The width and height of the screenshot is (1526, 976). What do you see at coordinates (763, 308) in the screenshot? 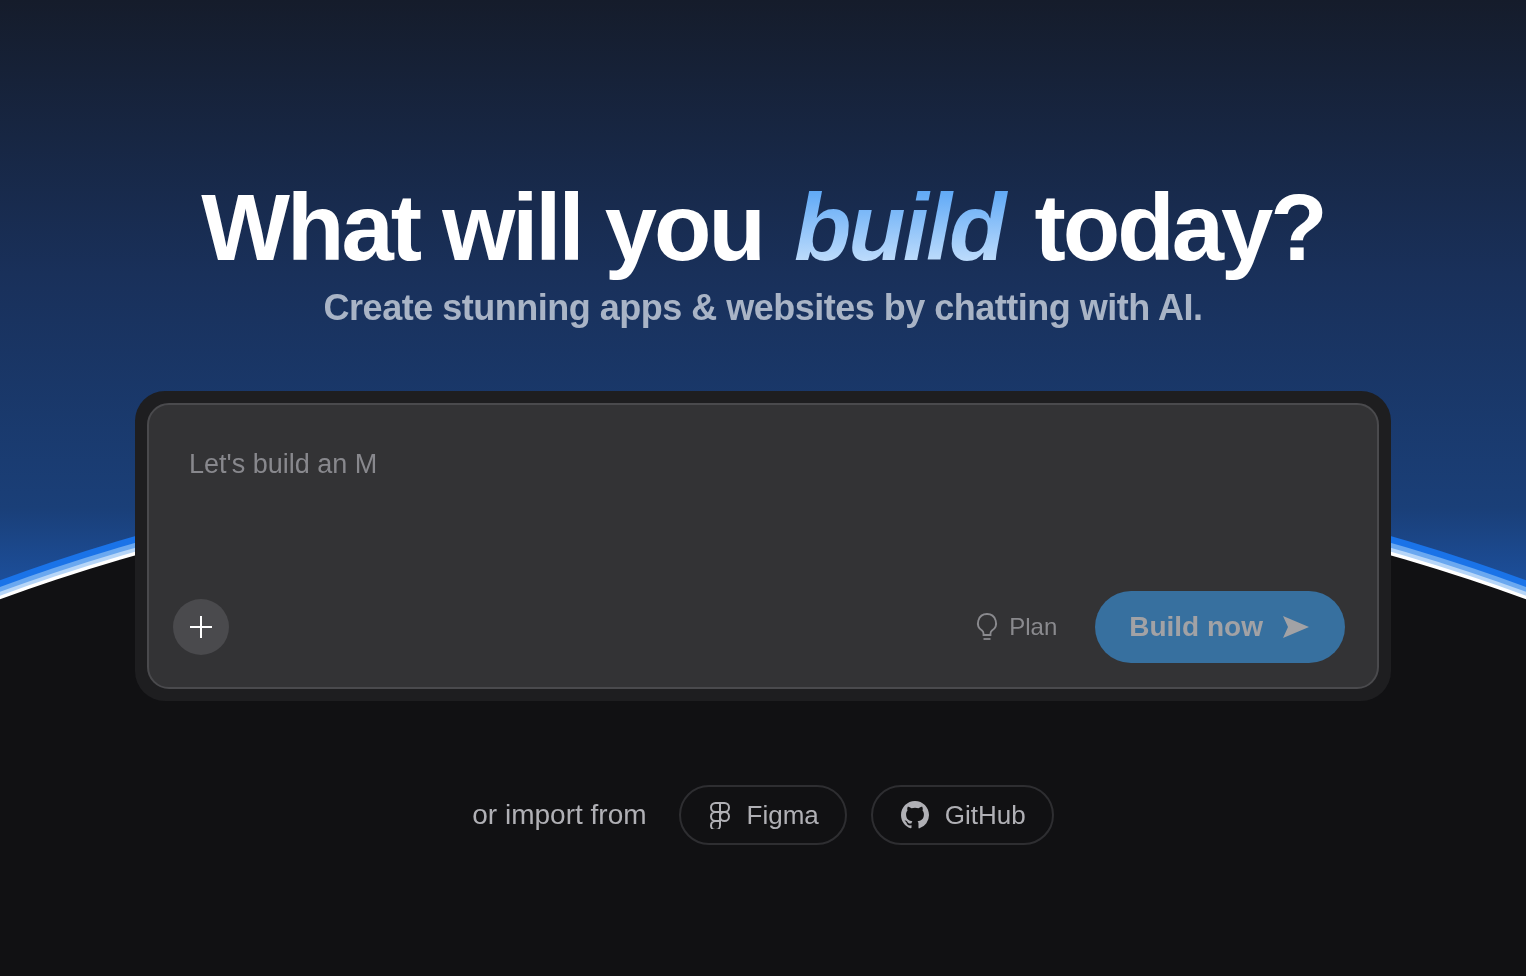
I see `subtitle: Create stunning apps & websites by chatting with AI.` at bounding box center [763, 308].